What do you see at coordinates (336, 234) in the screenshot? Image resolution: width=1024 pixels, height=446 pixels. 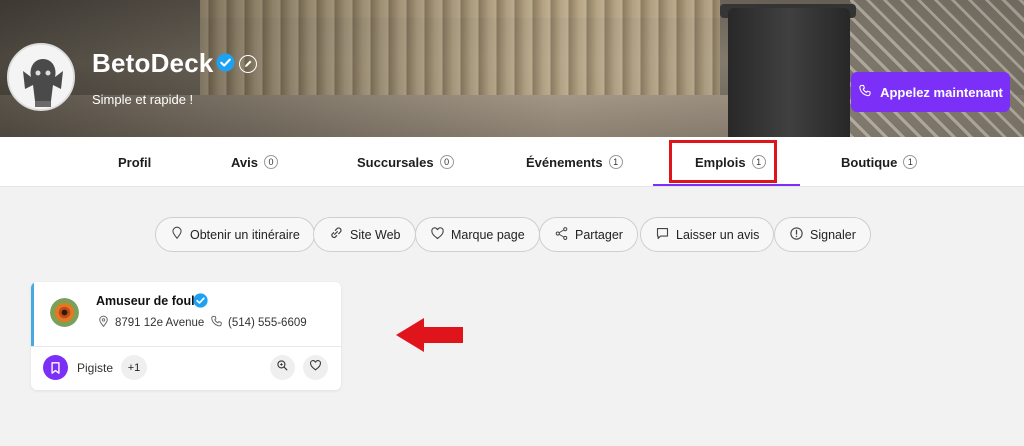 I see `link-icon` at bounding box center [336, 234].